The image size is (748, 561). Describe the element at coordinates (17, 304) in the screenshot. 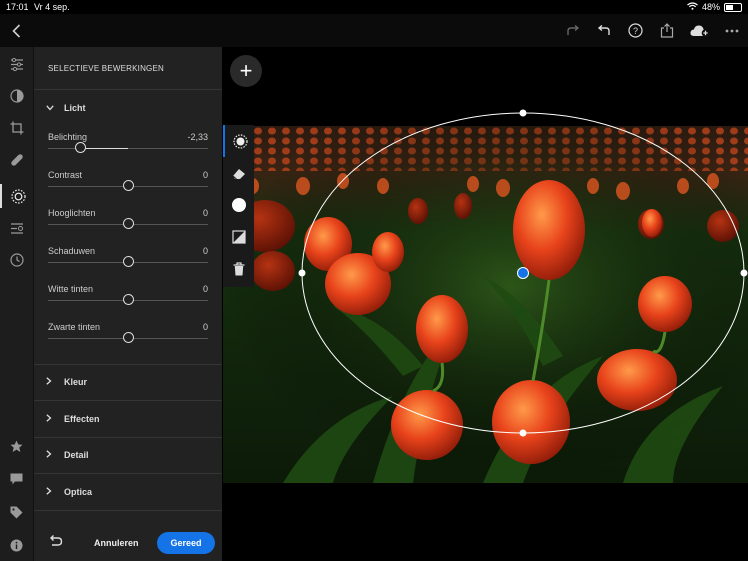

I see `tool-rail` at that location.